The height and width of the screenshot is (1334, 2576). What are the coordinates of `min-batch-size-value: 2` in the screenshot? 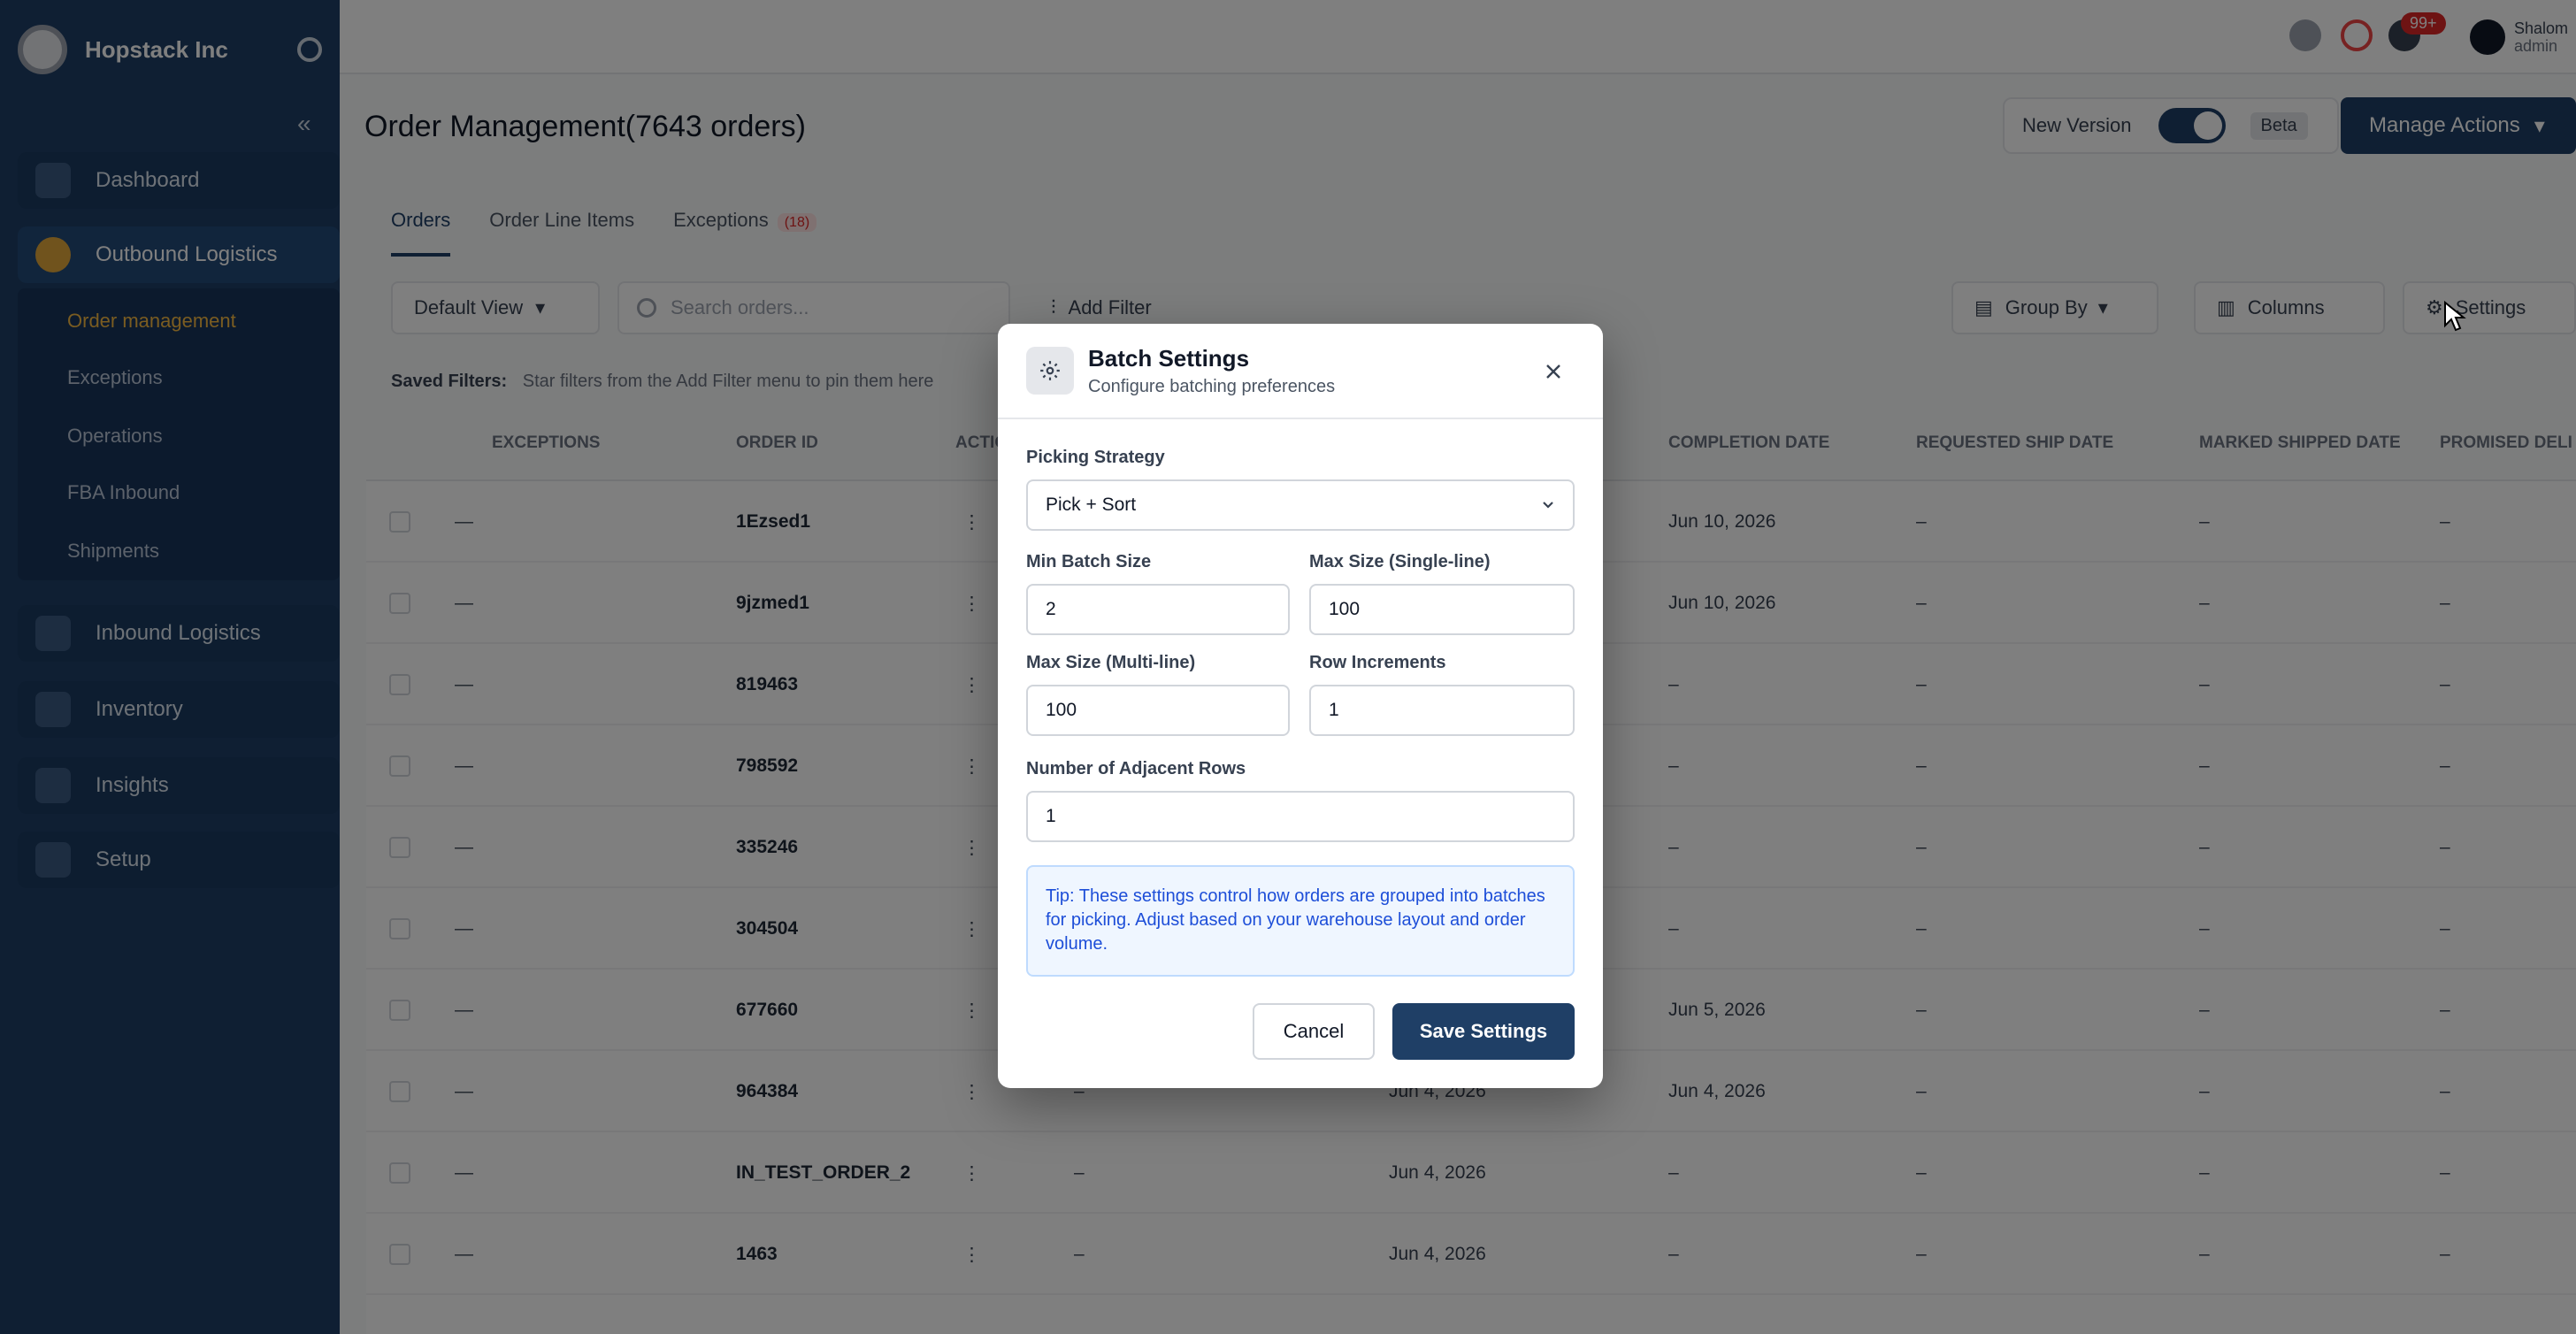 It's located at (1051, 609).